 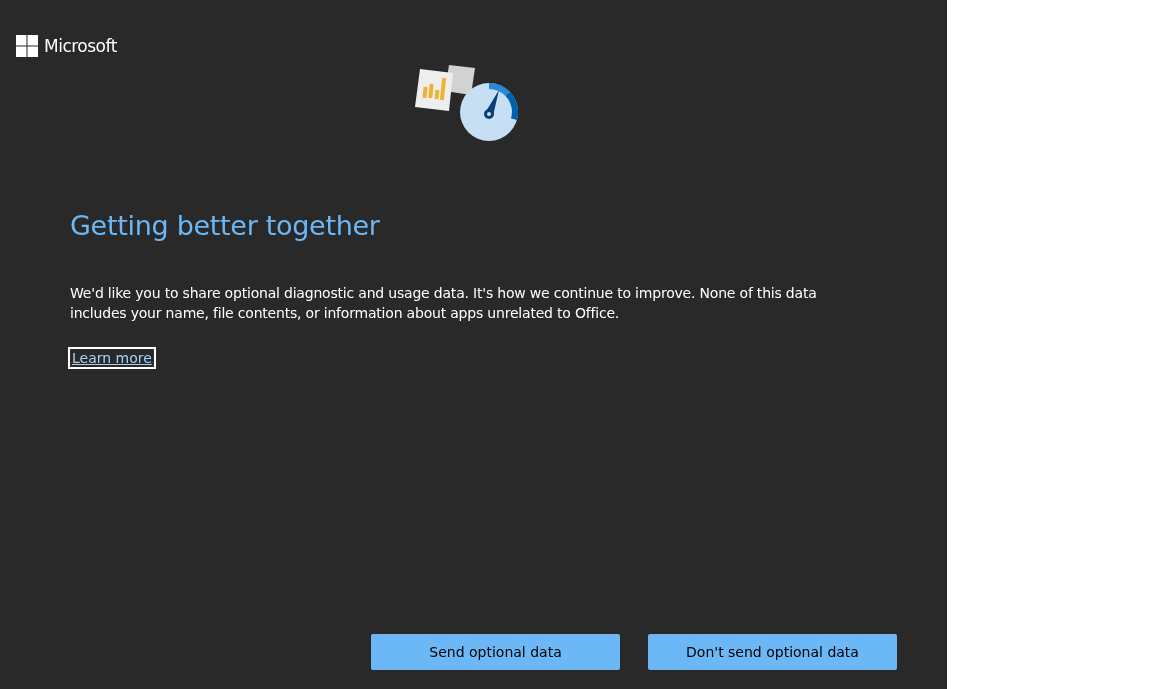 I want to click on brand-name: Microsoft, so click(x=80, y=46).